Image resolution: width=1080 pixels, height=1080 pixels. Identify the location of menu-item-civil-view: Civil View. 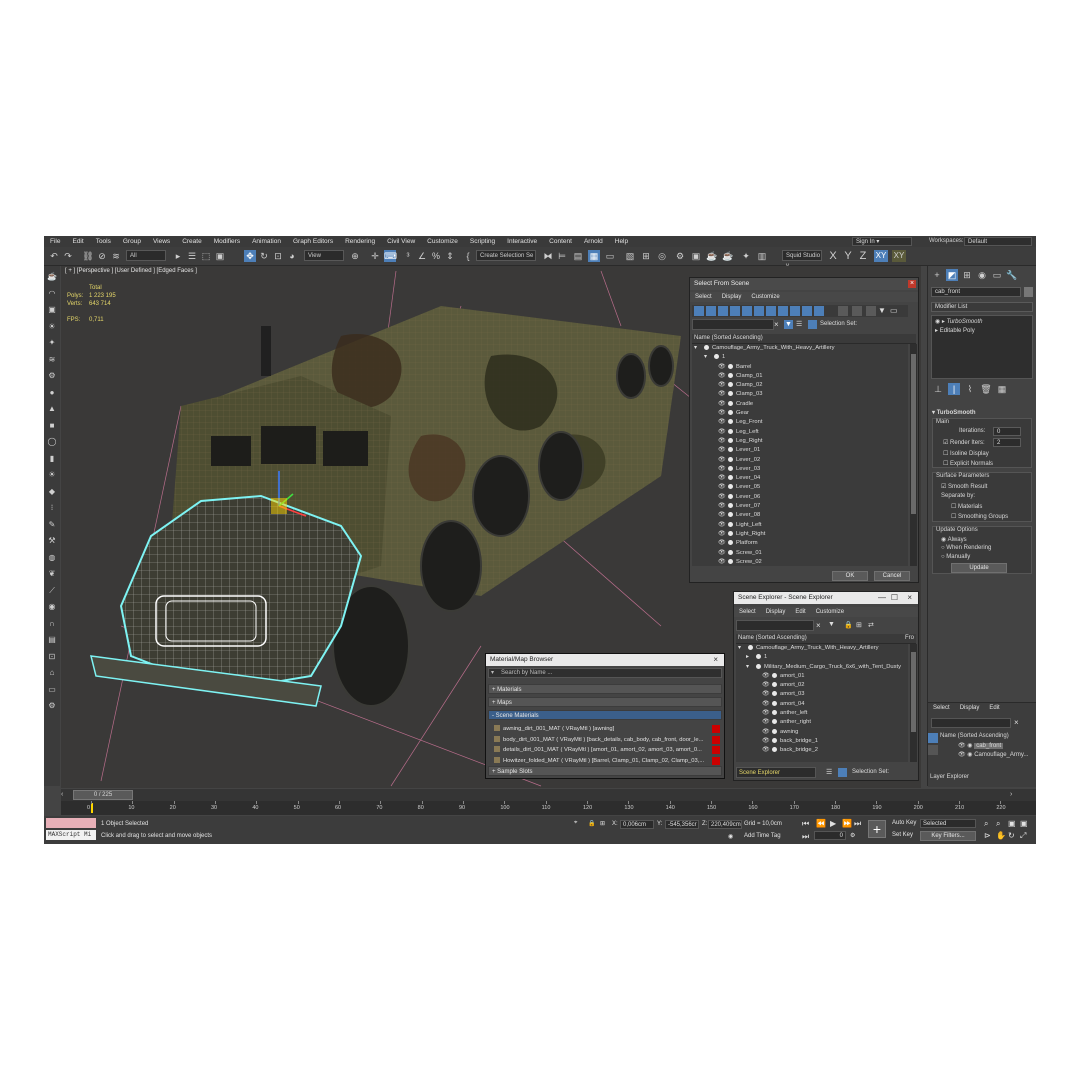
(401, 241).